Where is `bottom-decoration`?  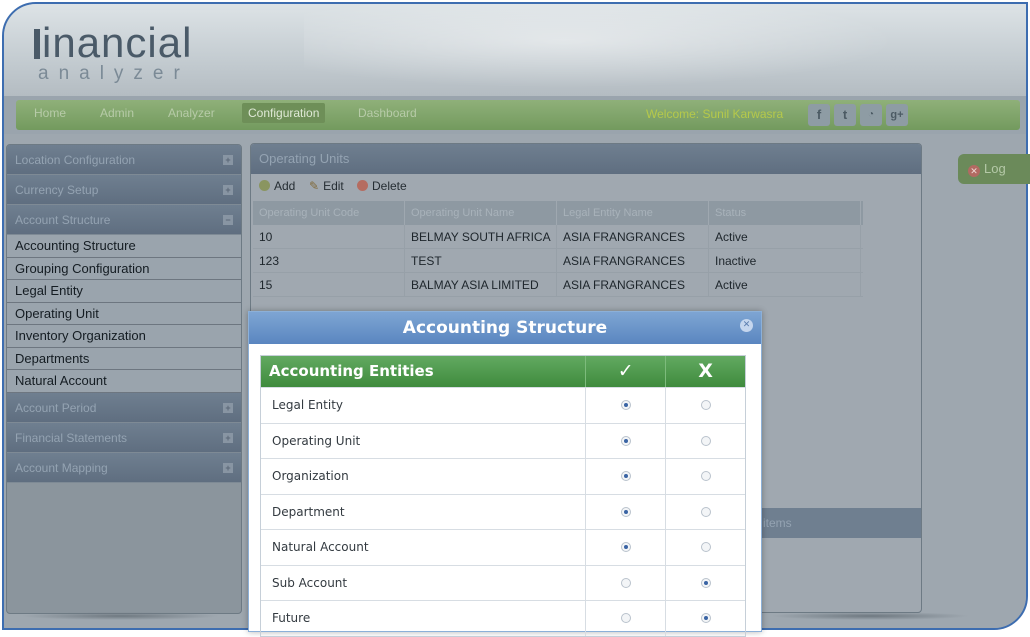
bottom-decoration is located at coordinates (120, 616).